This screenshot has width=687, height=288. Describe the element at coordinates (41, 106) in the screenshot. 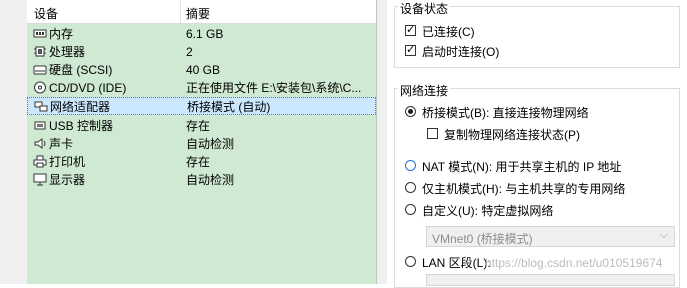

I see `network-adapter-icon` at that location.